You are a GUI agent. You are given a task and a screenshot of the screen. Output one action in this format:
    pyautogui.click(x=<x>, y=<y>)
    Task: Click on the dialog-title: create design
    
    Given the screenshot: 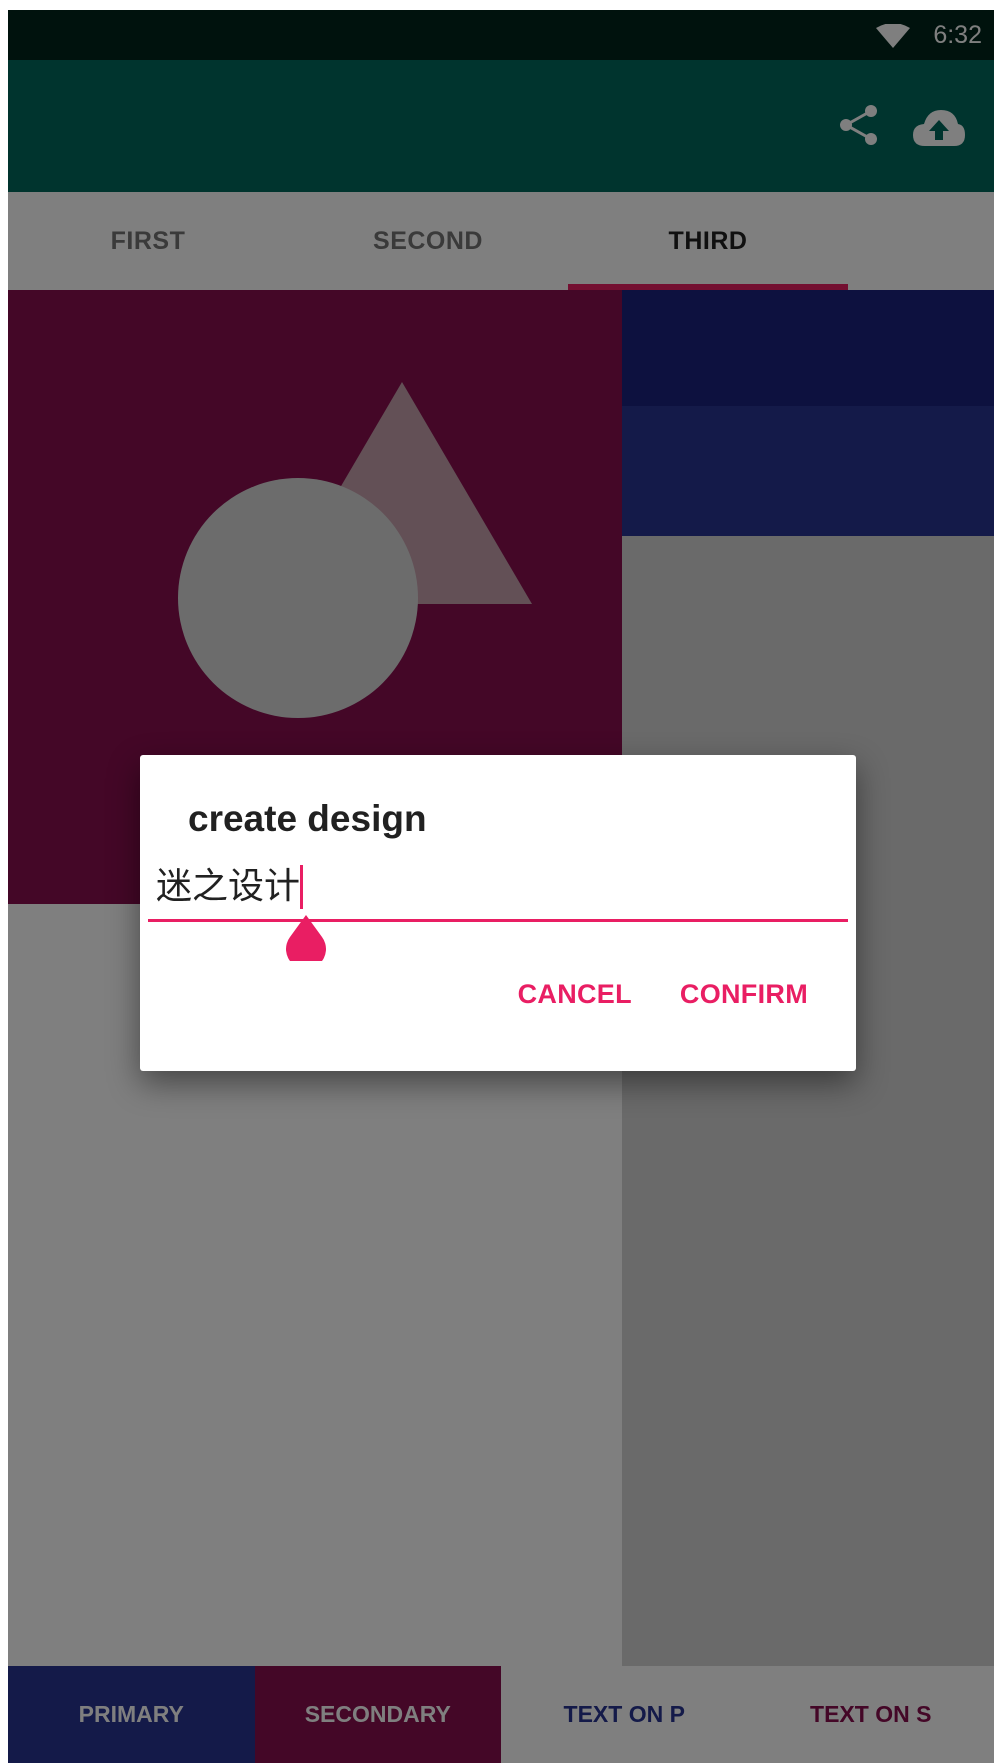 What is the action you would take?
    pyautogui.click(x=307, y=818)
    